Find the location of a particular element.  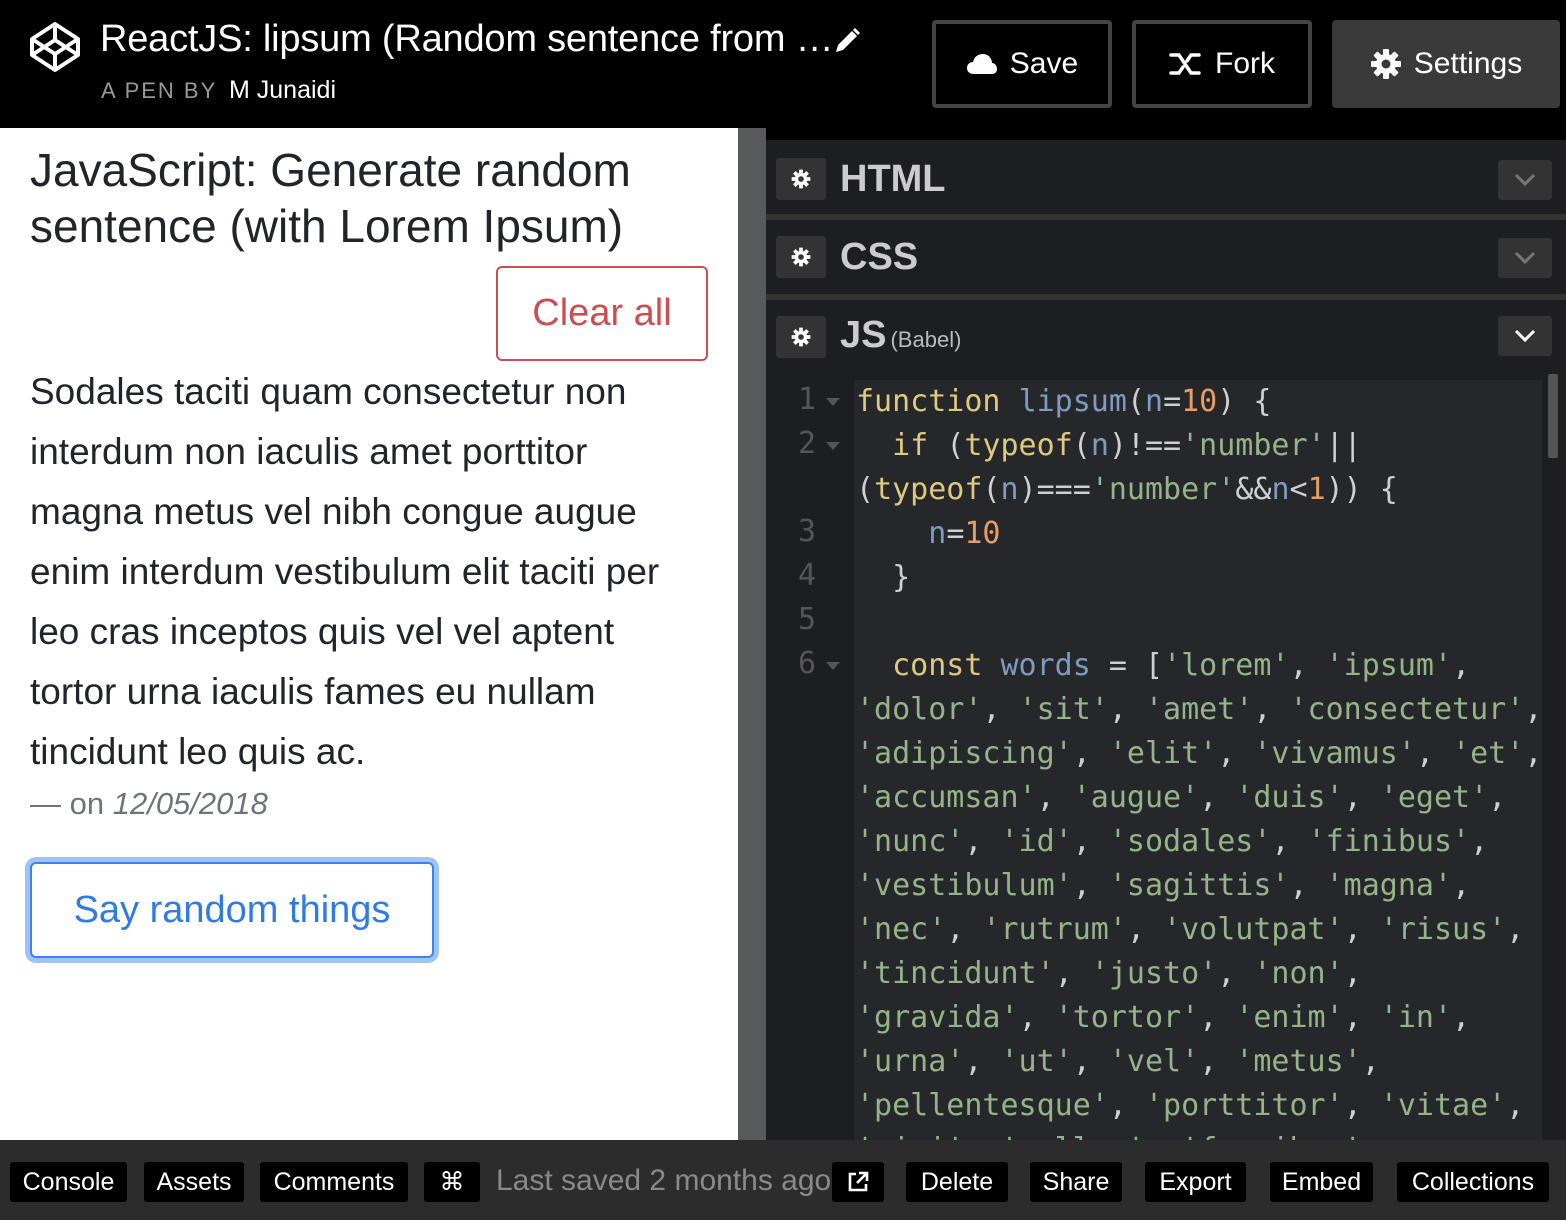

assets-button: Assets is located at coordinates (194, 1182).